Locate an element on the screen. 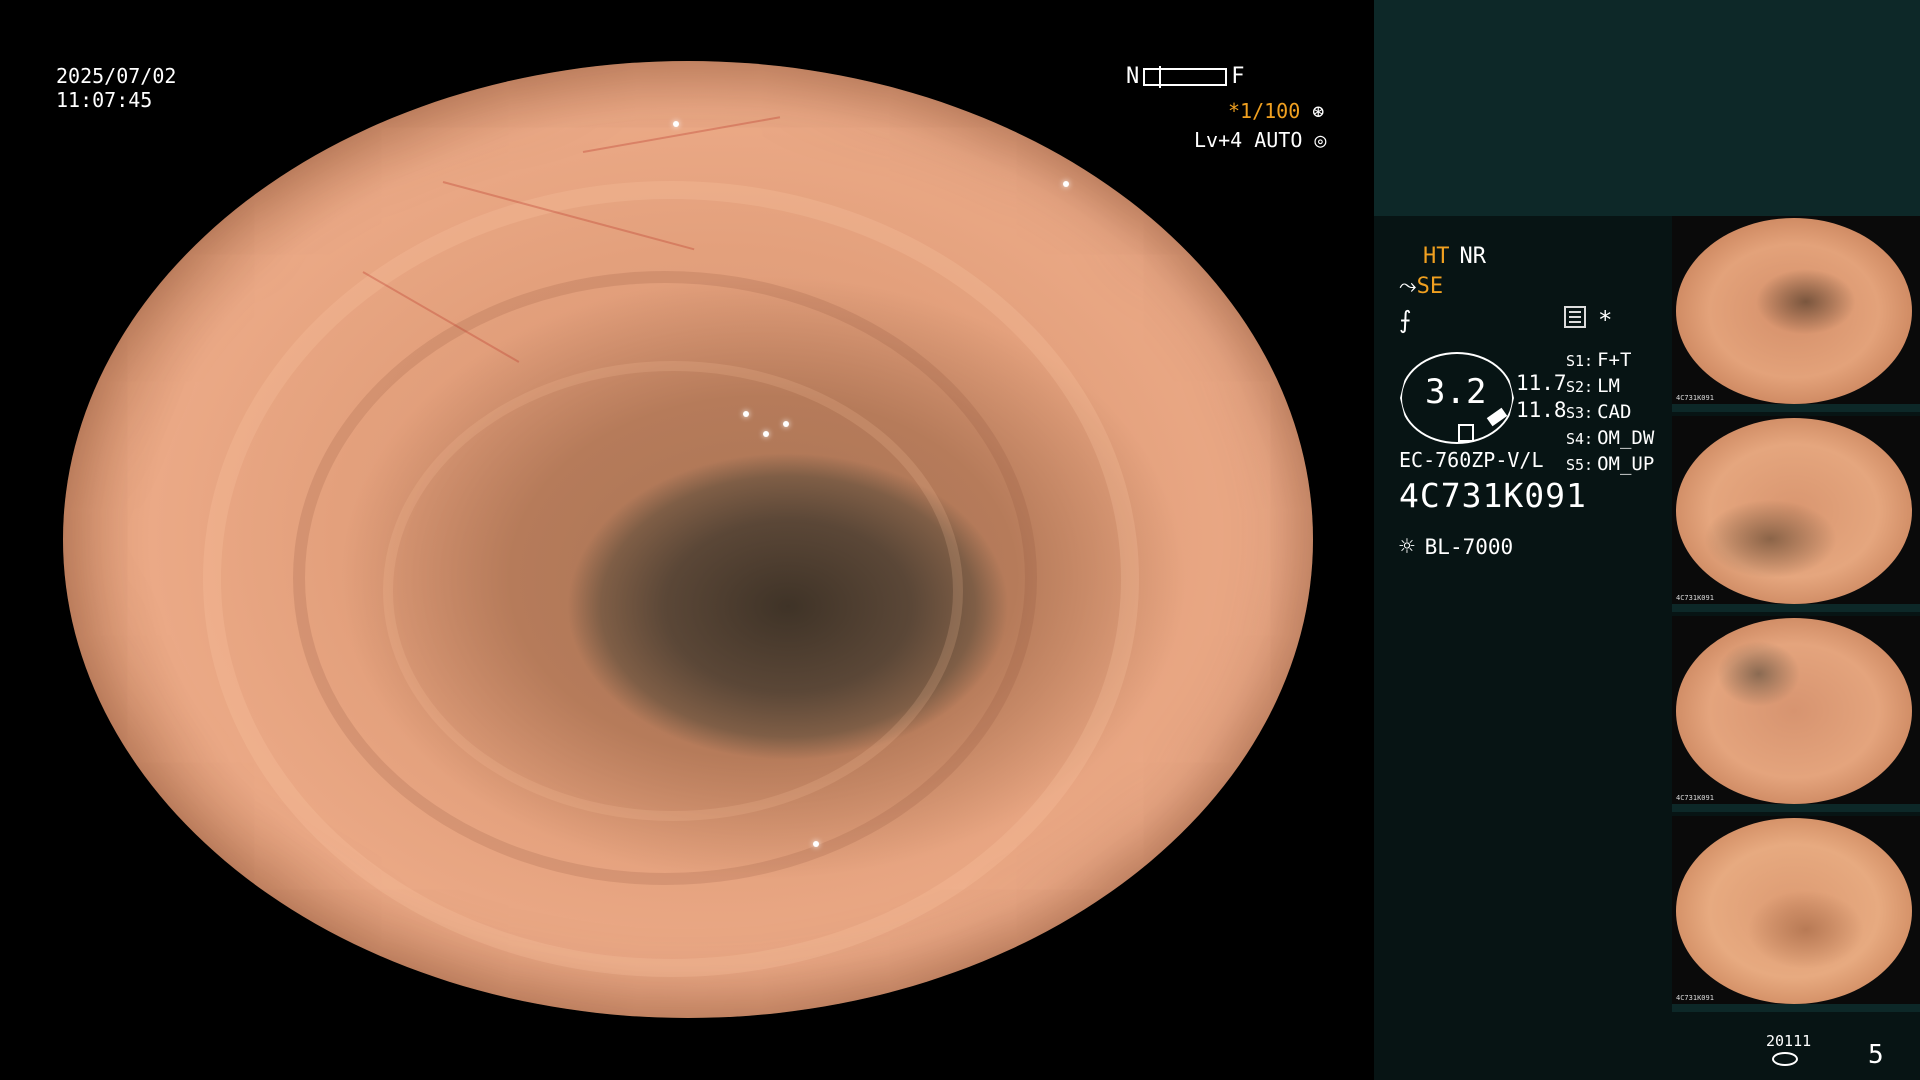 This screenshot has width=1920, height=1080. capture-count: 5 is located at coordinates (1876, 1055).